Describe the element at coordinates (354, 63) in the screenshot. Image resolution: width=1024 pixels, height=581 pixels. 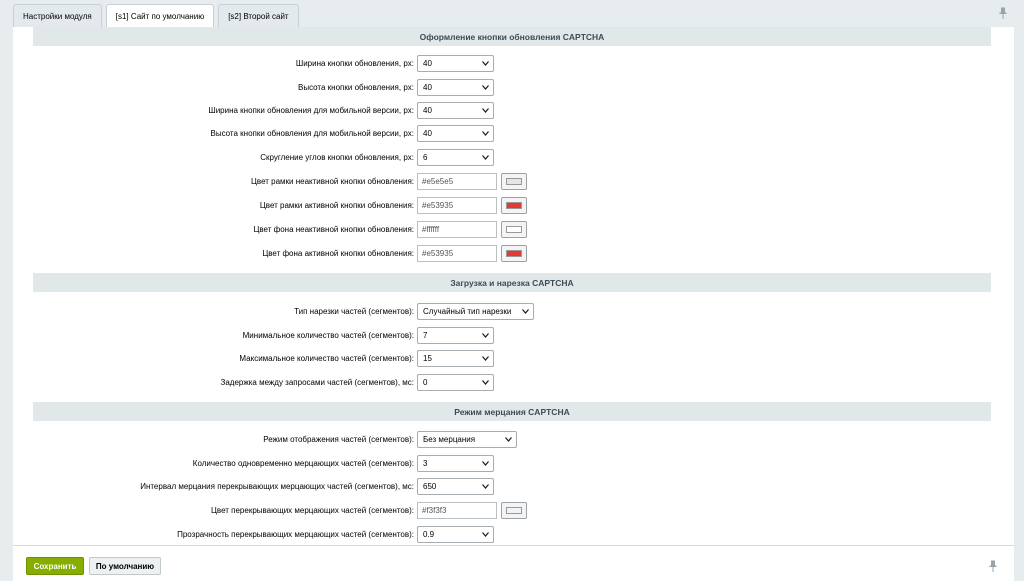
I see `field-label: Ширина кнопки обновления, px:` at that location.